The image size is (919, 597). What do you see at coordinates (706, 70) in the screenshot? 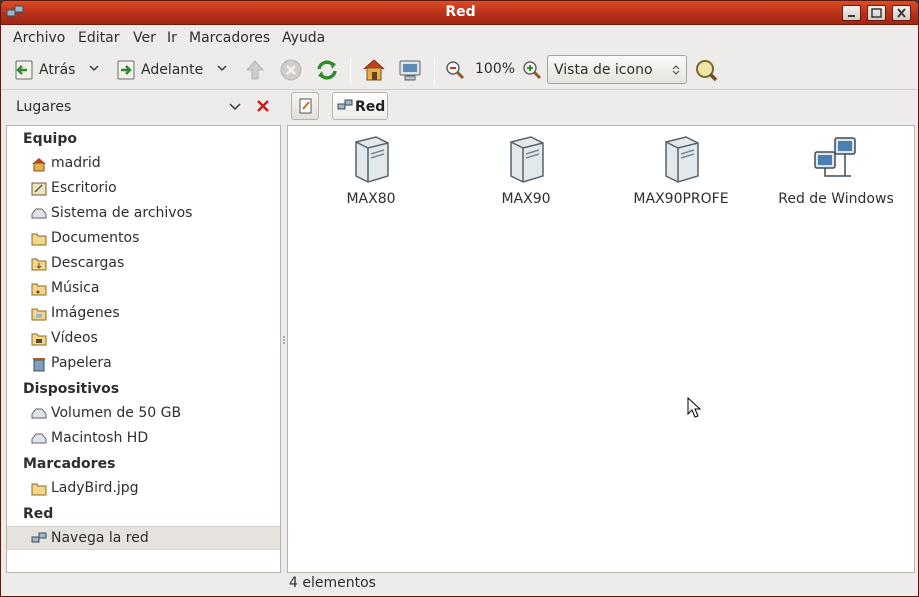
I see `search-icon` at bounding box center [706, 70].